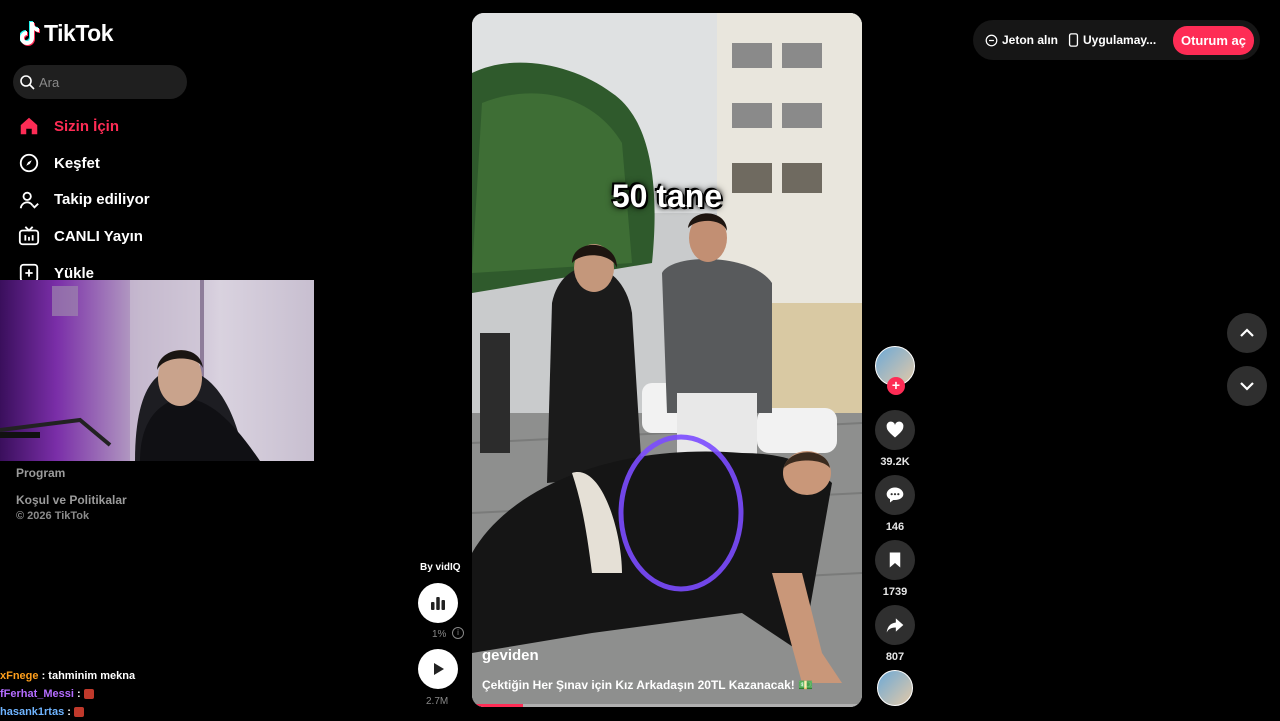 The width and height of the screenshot is (1280, 721). Describe the element at coordinates (67, 712) in the screenshot. I see `chat-message: hasank1rtas :` at that location.